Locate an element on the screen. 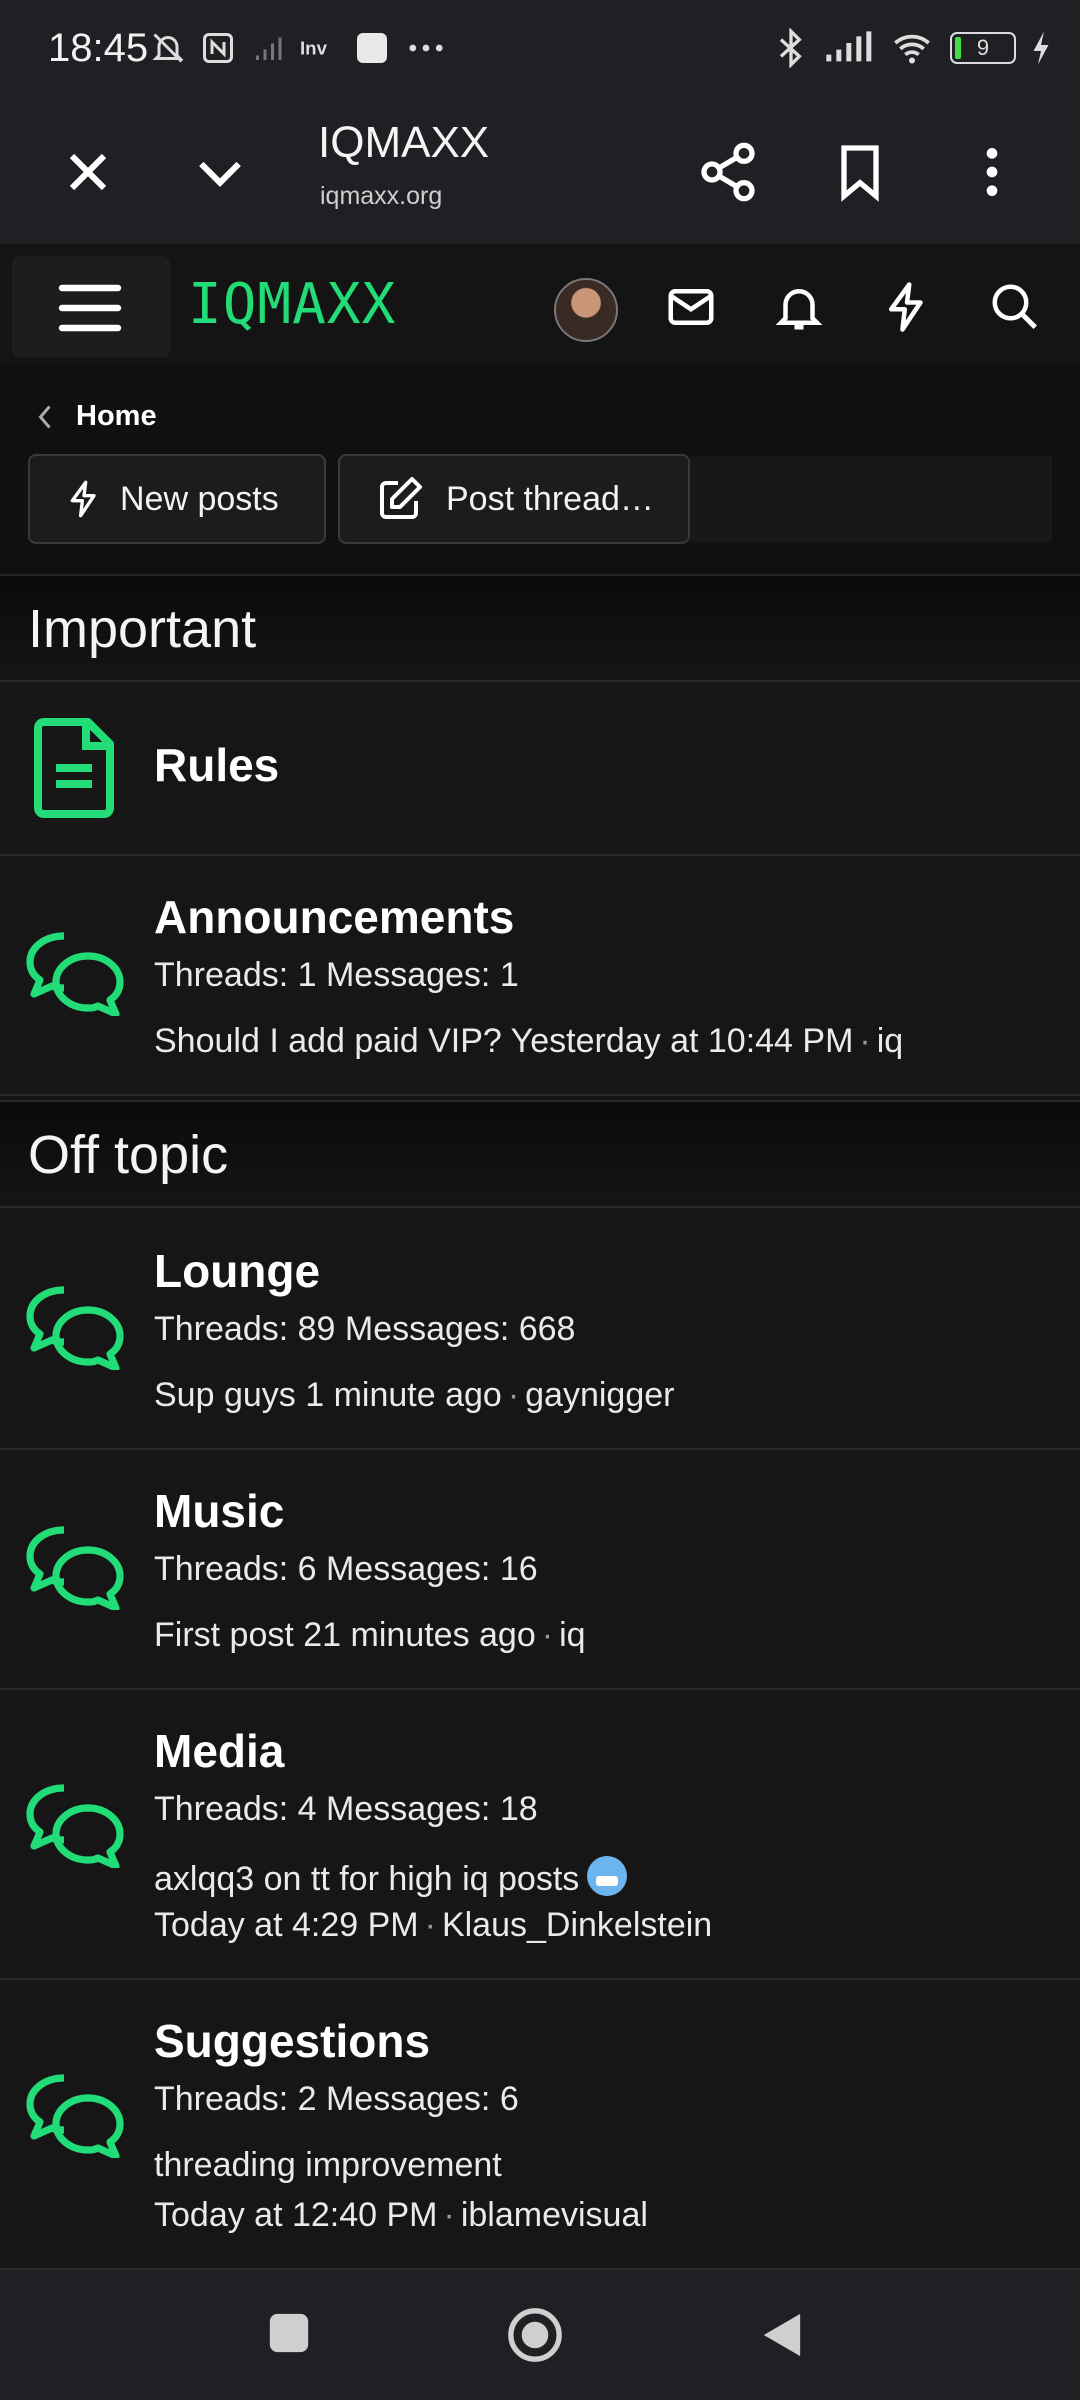 This screenshot has height=2400, width=1080. mute-bell-icon is located at coordinates (168, 48).